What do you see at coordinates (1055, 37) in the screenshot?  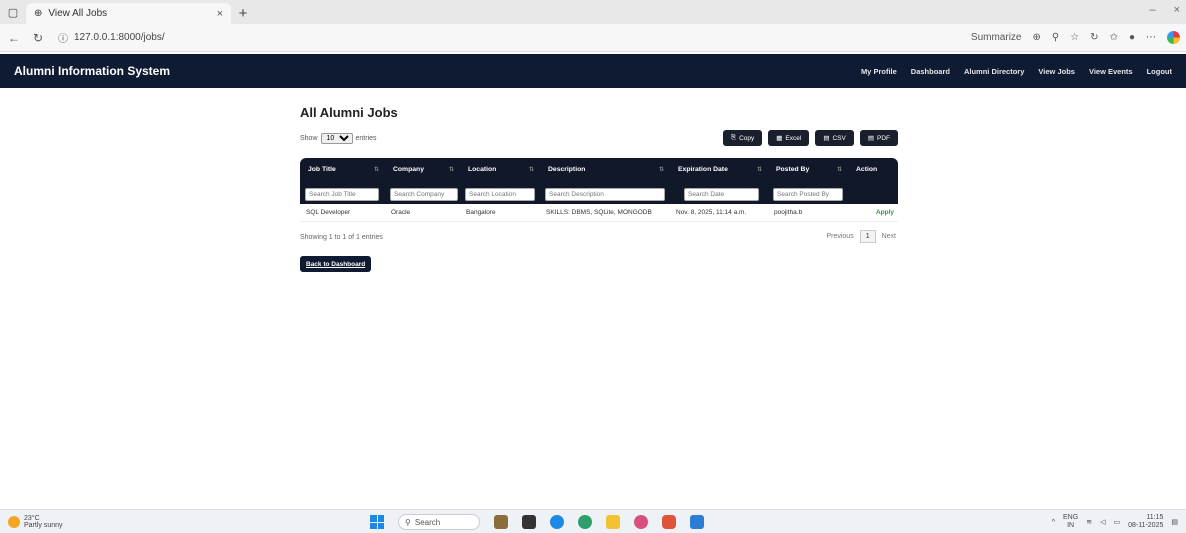 I see `zoom-icon: ⚲` at bounding box center [1055, 37].